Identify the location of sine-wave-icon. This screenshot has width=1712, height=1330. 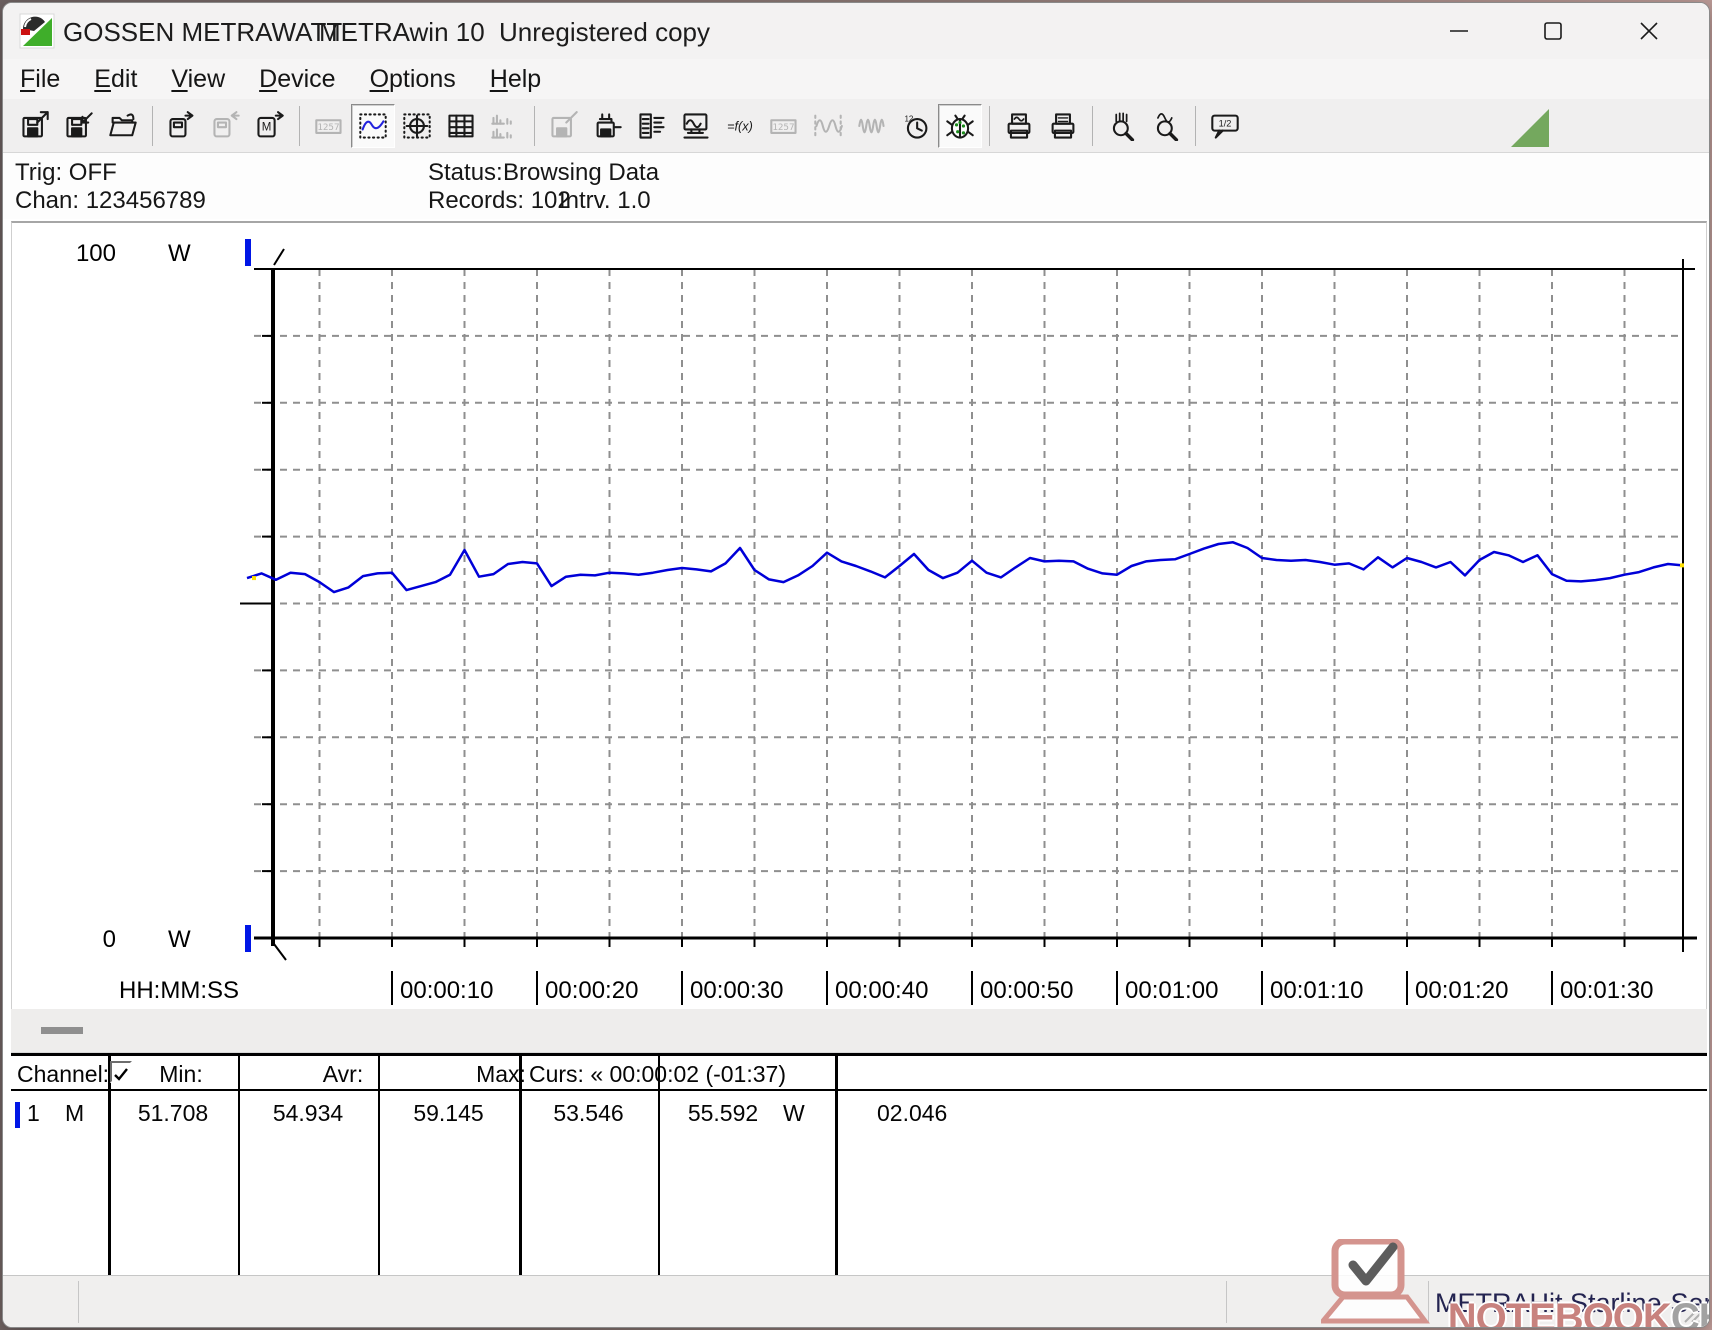
(828, 125).